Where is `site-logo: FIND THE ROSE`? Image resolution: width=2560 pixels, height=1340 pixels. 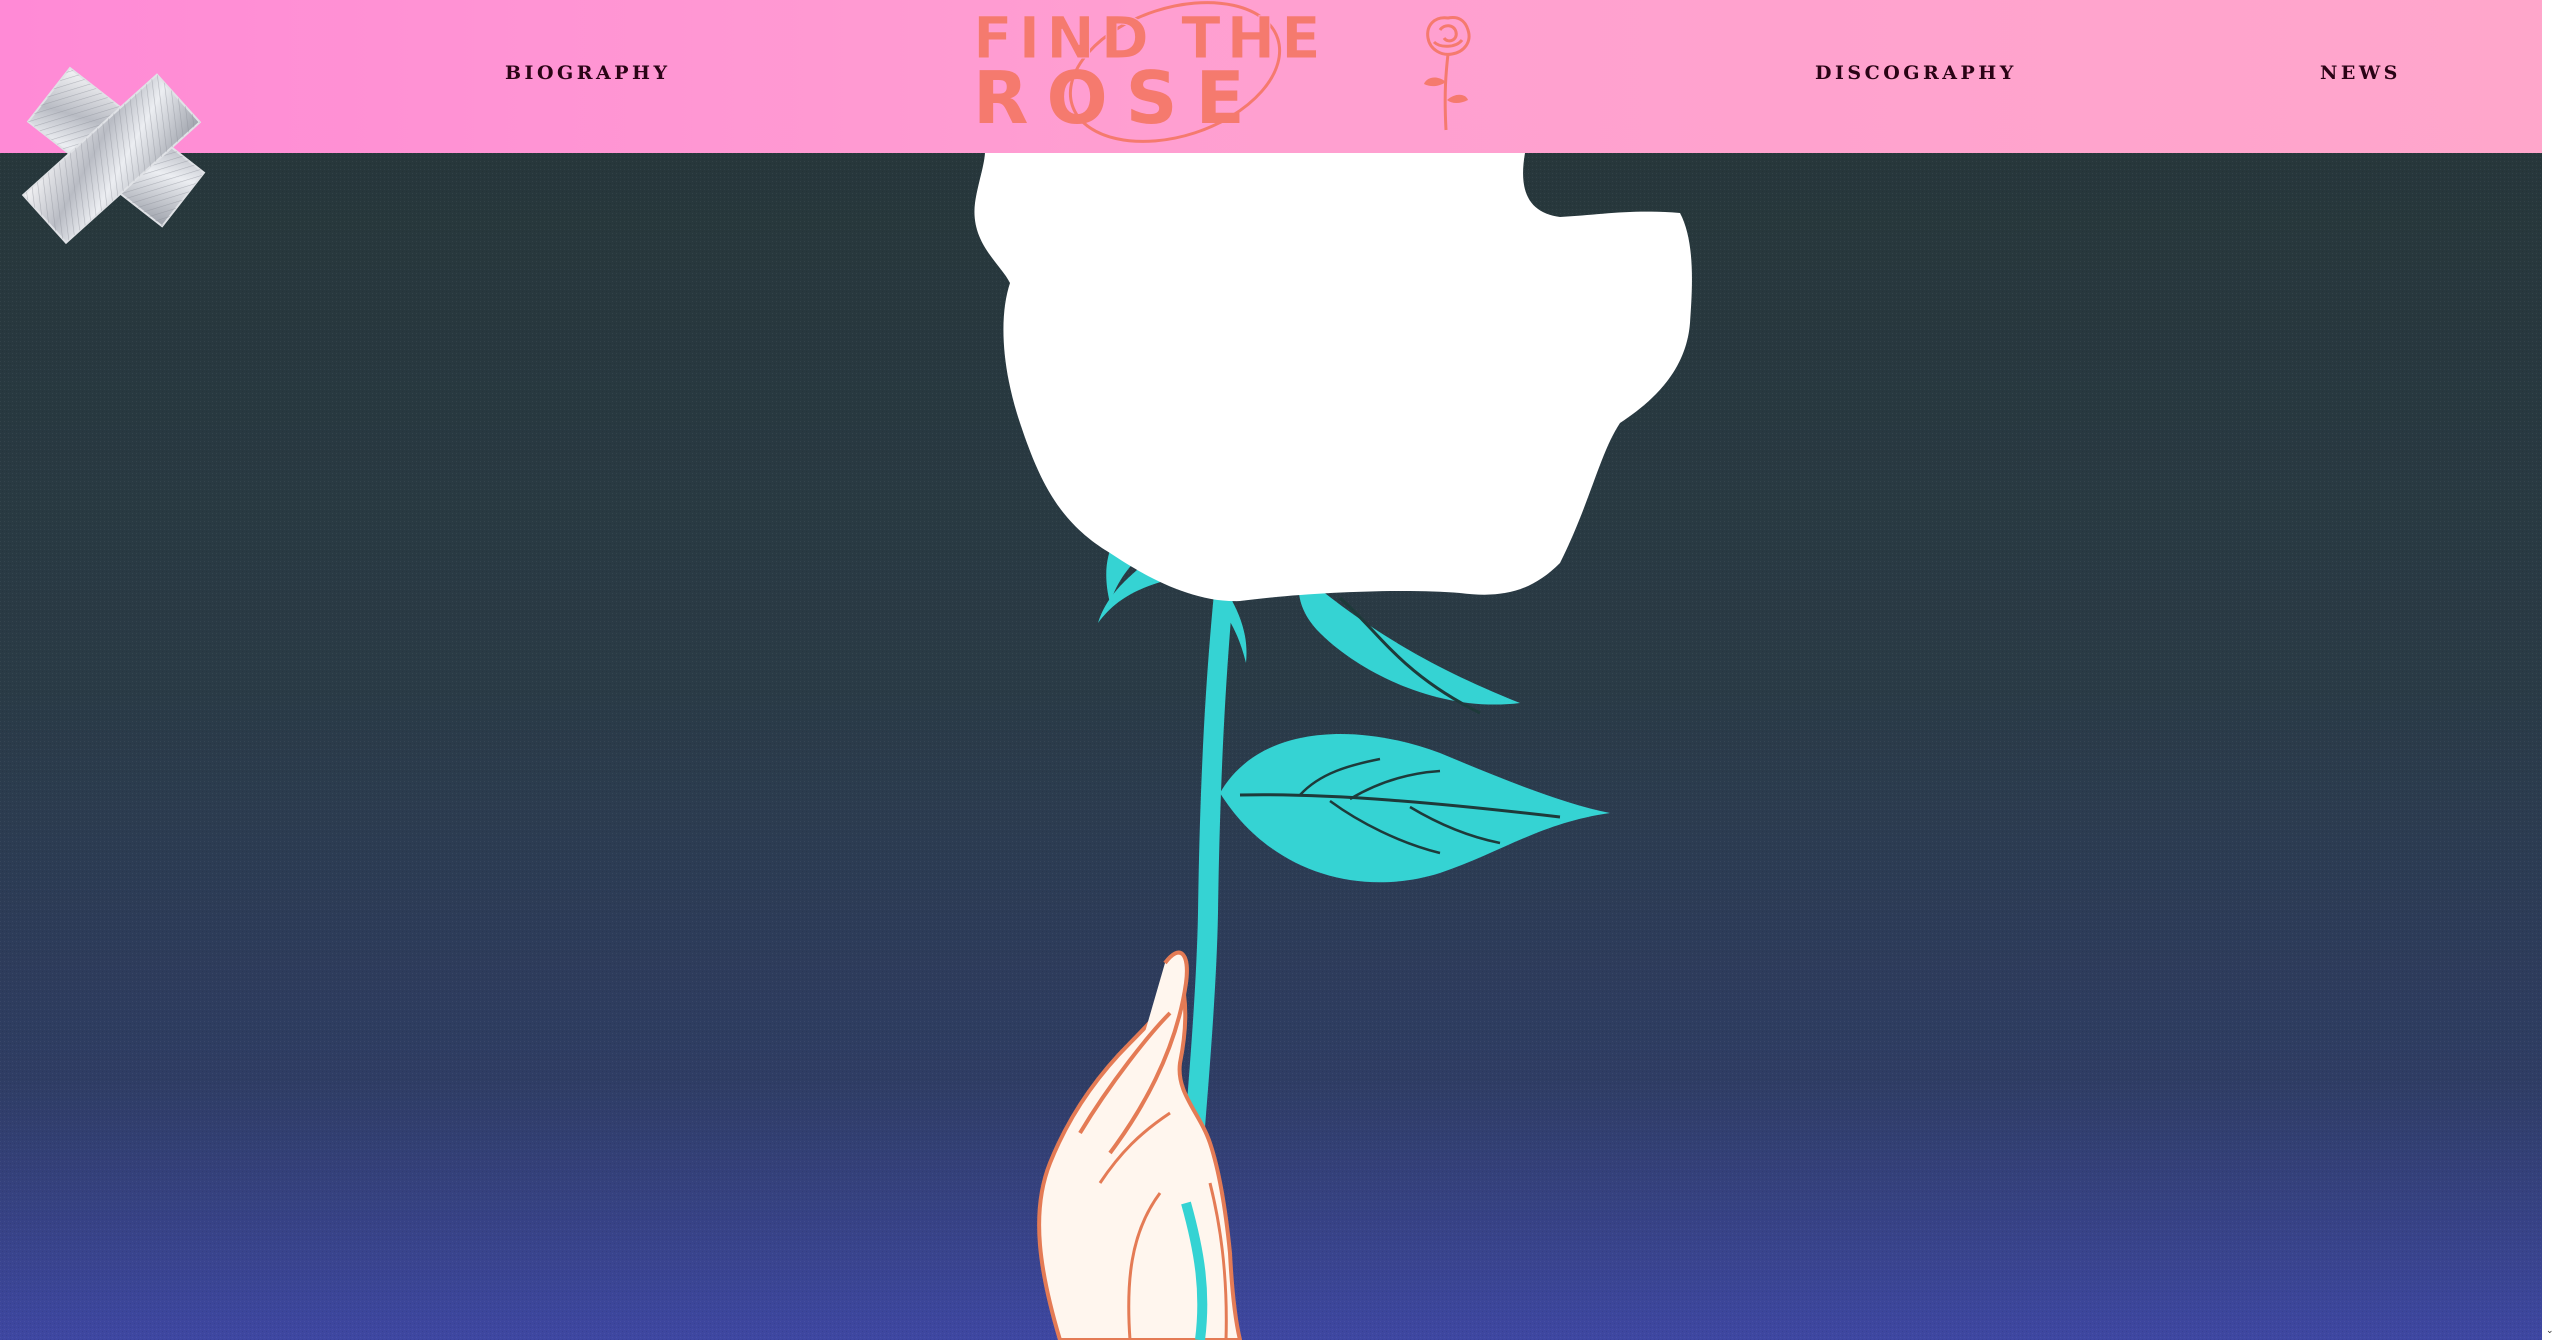
site-logo: FIND THE ROSE is located at coordinates (1232, 75).